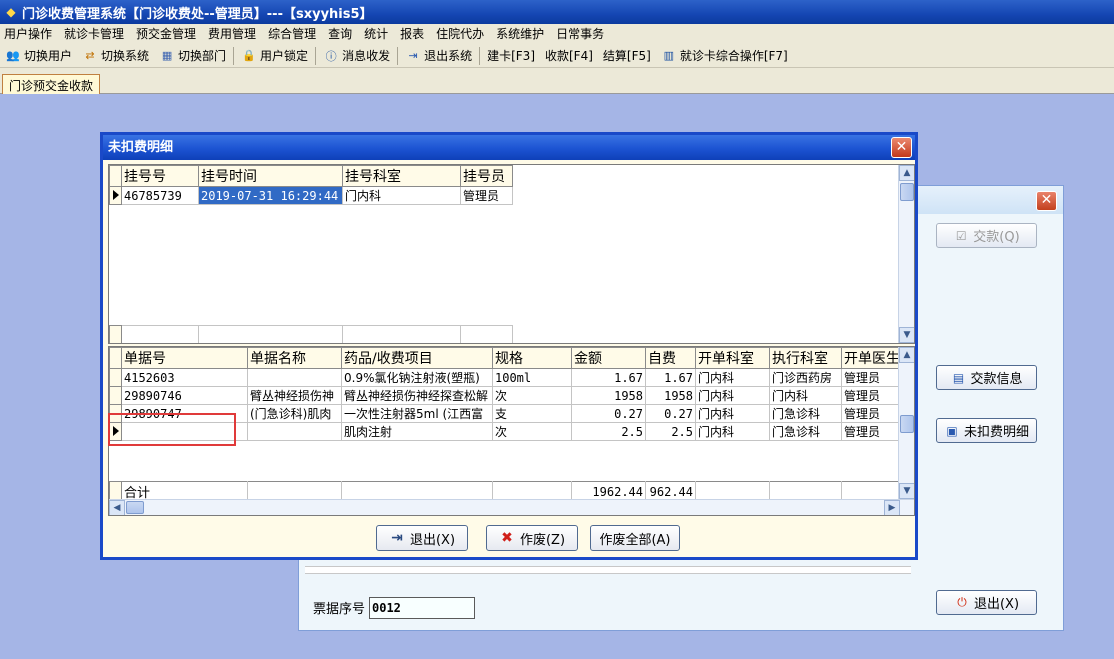  What do you see at coordinates (168, 34) in the screenshot?
I see `menu-prepay-mgmt: 预交金管理` at bounding box center [168, 34].